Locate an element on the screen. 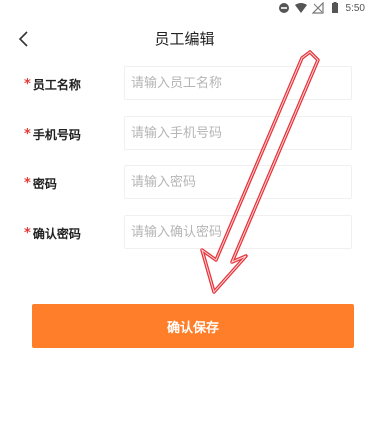 The width and height of the screenshot is (369, 426). battery-icon is located at coordinates (334, 7).